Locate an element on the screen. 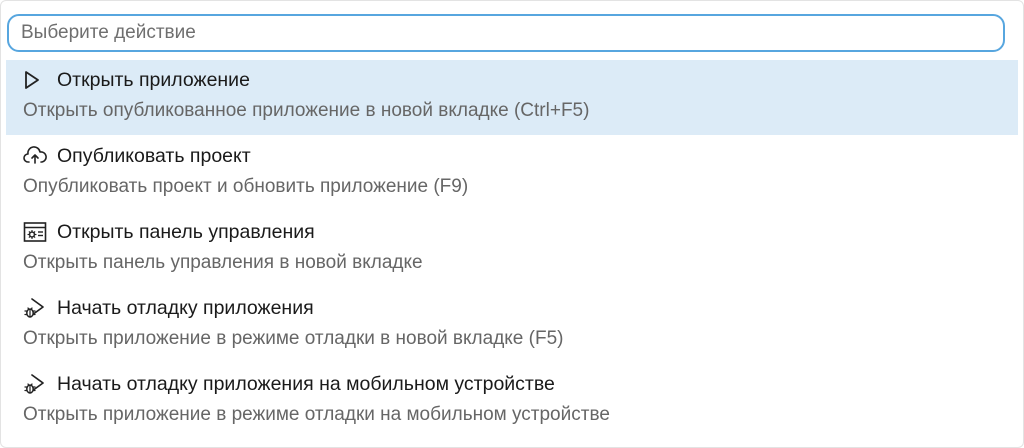 This screenshot has height=448, width=1024. action-title: Открыть панель управления is located at coordinates (186, 231).